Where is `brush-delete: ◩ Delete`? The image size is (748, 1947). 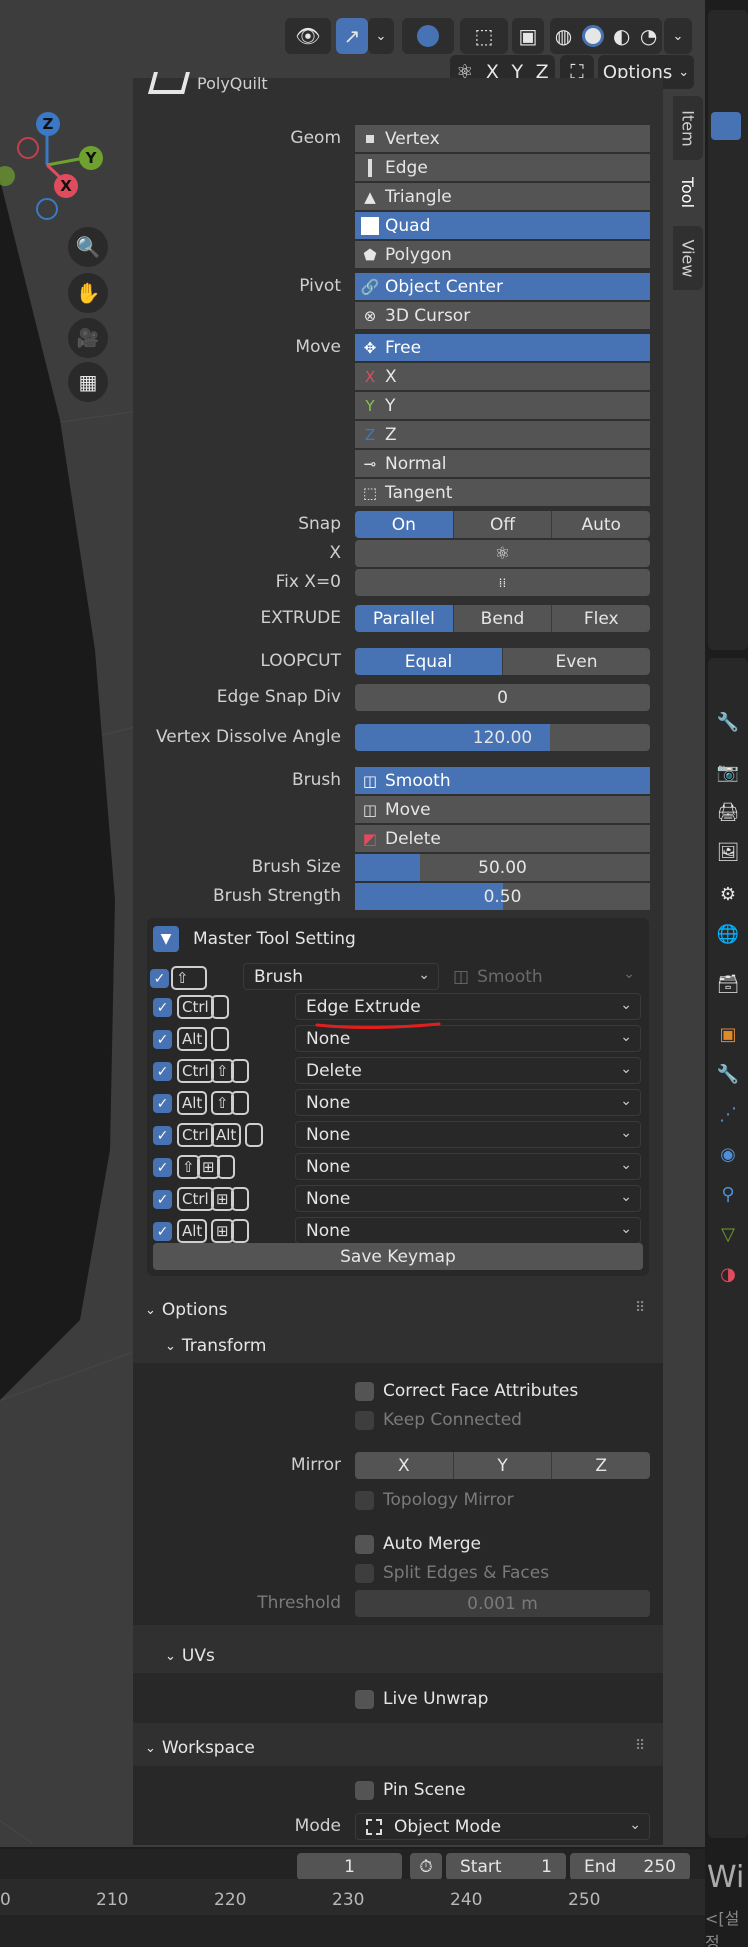 brush-delete: ◩ Delete is located at coordinates (502, 838).